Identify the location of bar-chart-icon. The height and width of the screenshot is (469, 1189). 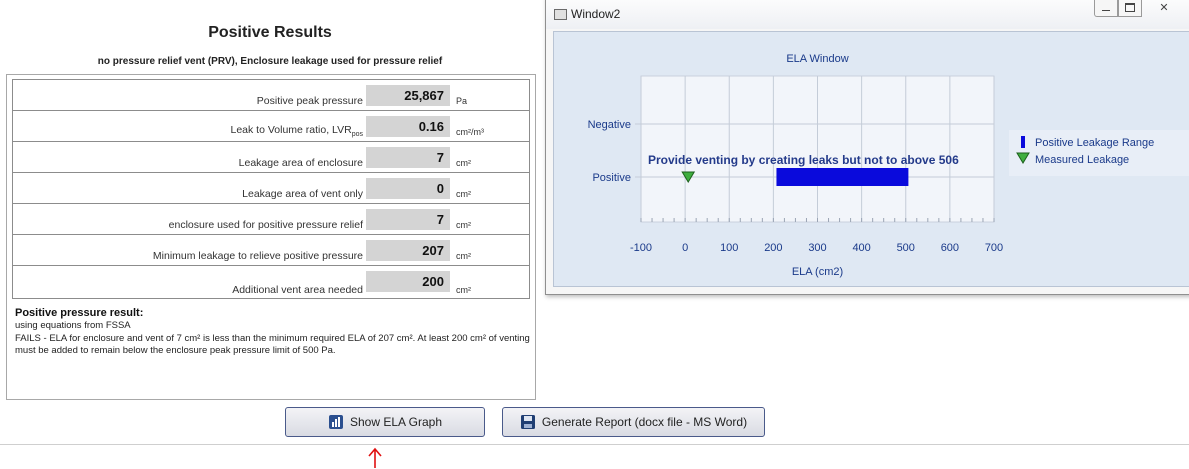
(336, 422).